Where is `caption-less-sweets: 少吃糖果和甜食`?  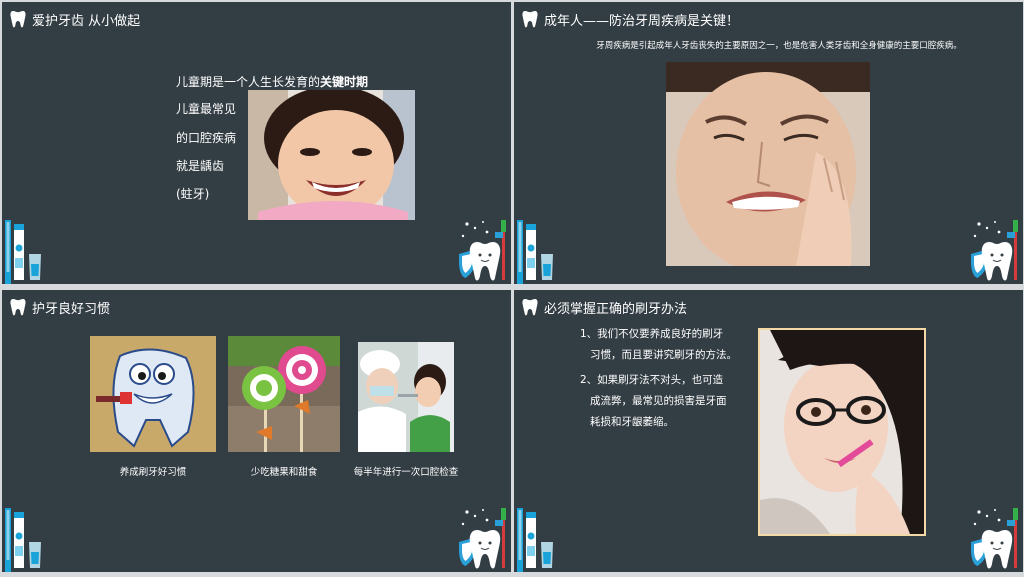
caption-less-sweets: 少吃糖果和甜食 is located at coordinates (284, 472).